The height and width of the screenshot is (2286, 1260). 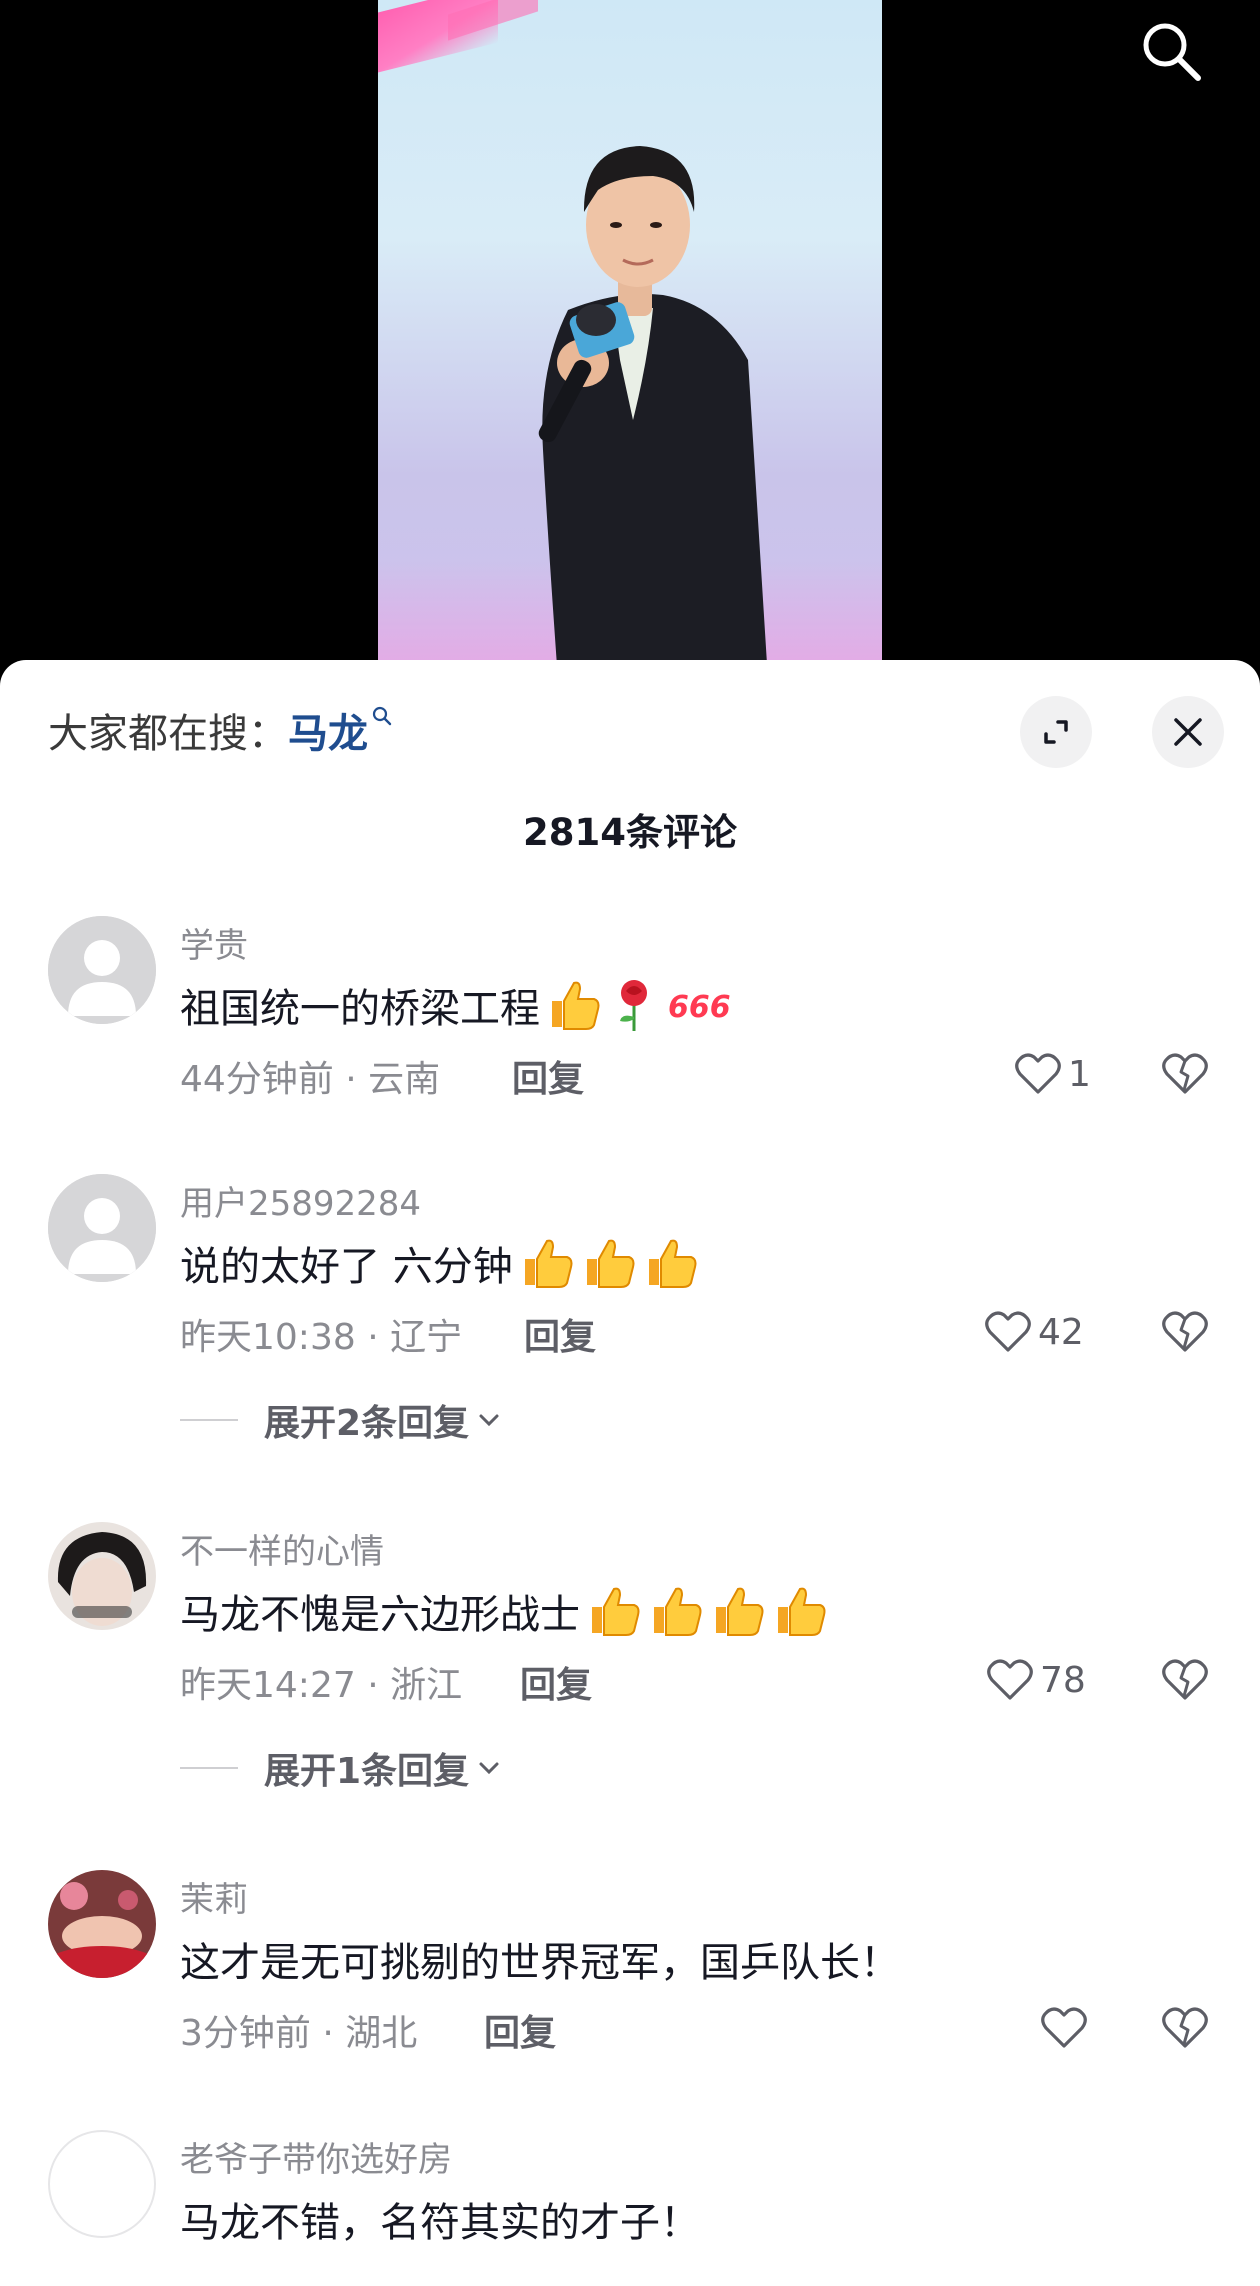 I want to click on video-frame: 台海 时刻, so click(x=630, y=340).